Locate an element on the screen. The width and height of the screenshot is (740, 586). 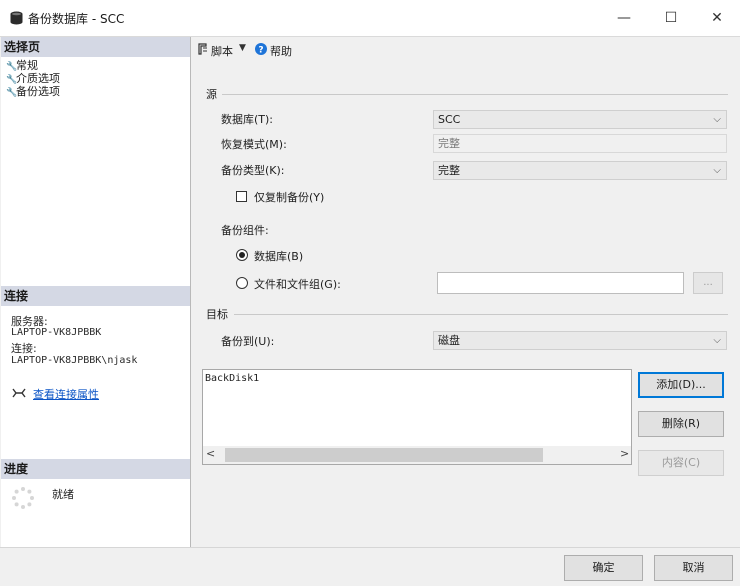
source-group-label: 源 is located at coordinates (211, 94).